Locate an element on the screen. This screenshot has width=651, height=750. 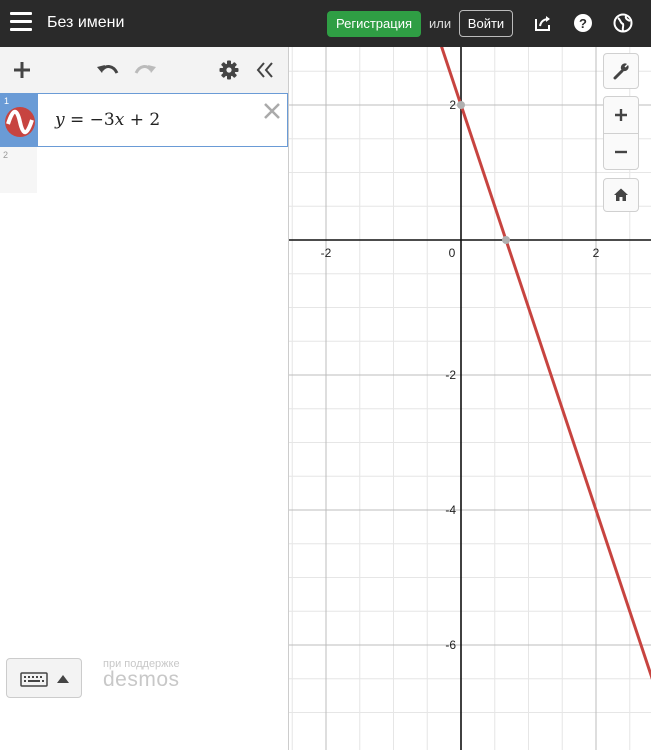
y-tick-label: -2 is located at coordinates (450, 375).